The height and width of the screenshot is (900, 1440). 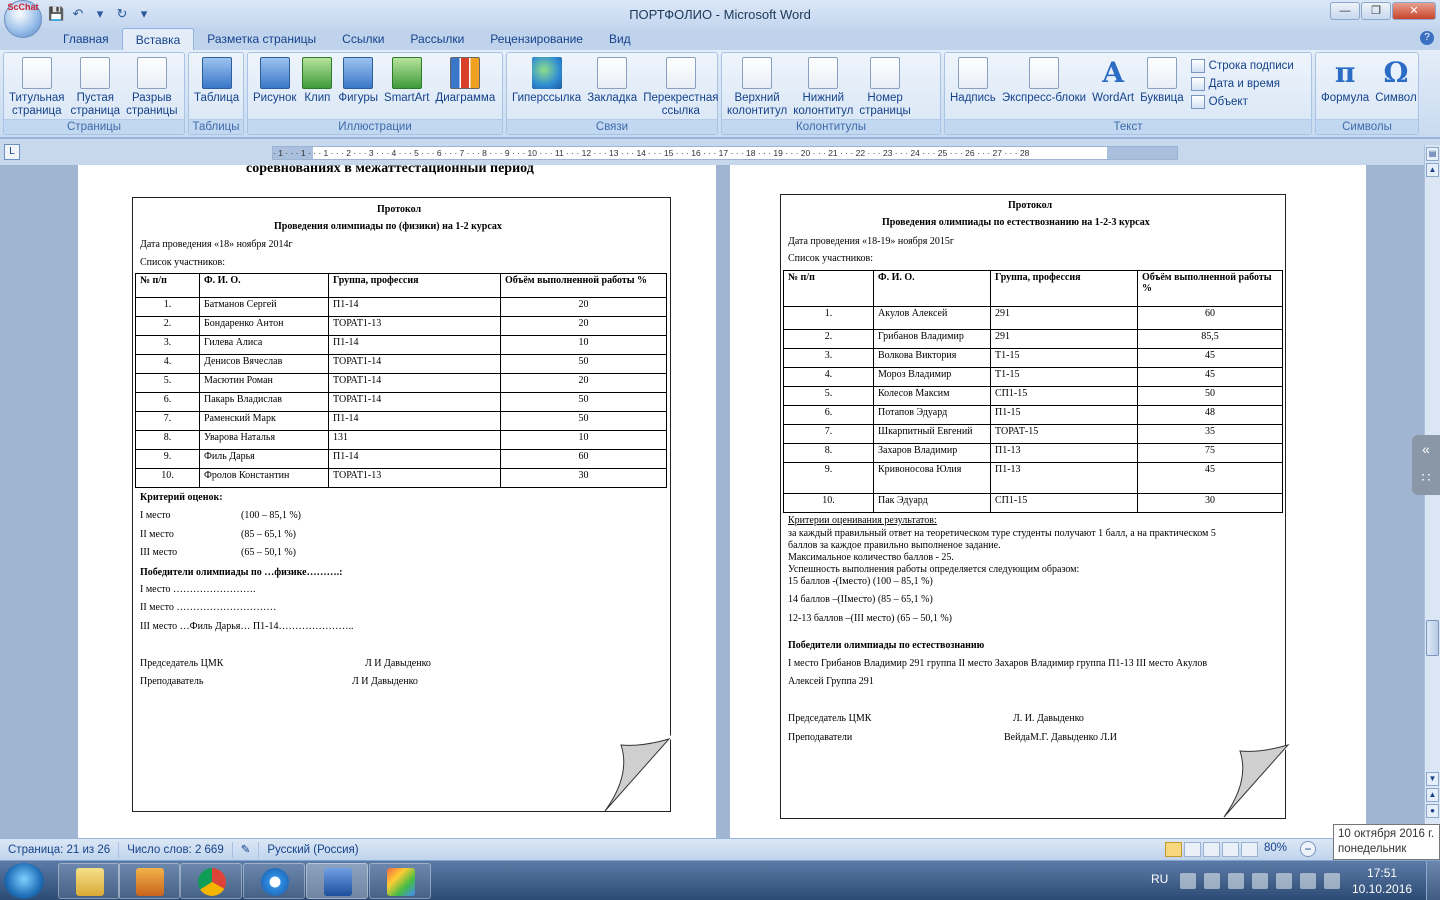 What do you see at coordinates (12, 152) in the screenshot?
I see `tab-selector-icon: L` at bounding box center [12, 152].